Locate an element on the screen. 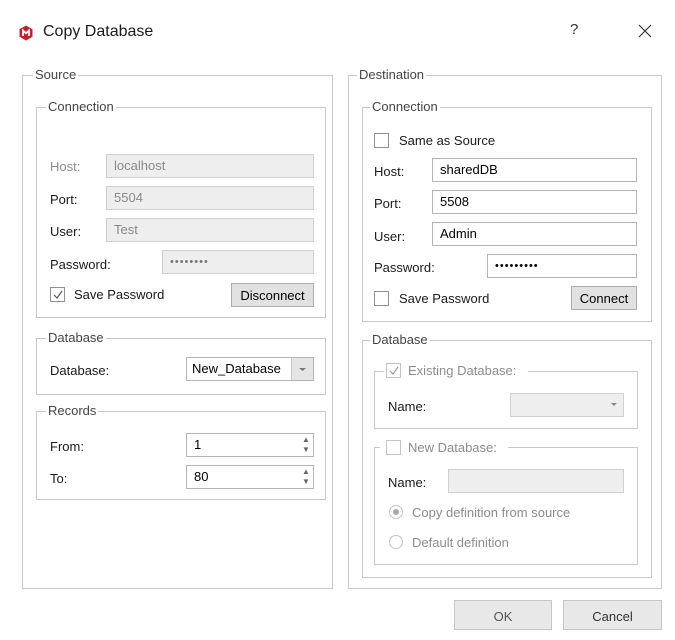  destination-host-input: sharedDB is located at coordinates (534, 170).